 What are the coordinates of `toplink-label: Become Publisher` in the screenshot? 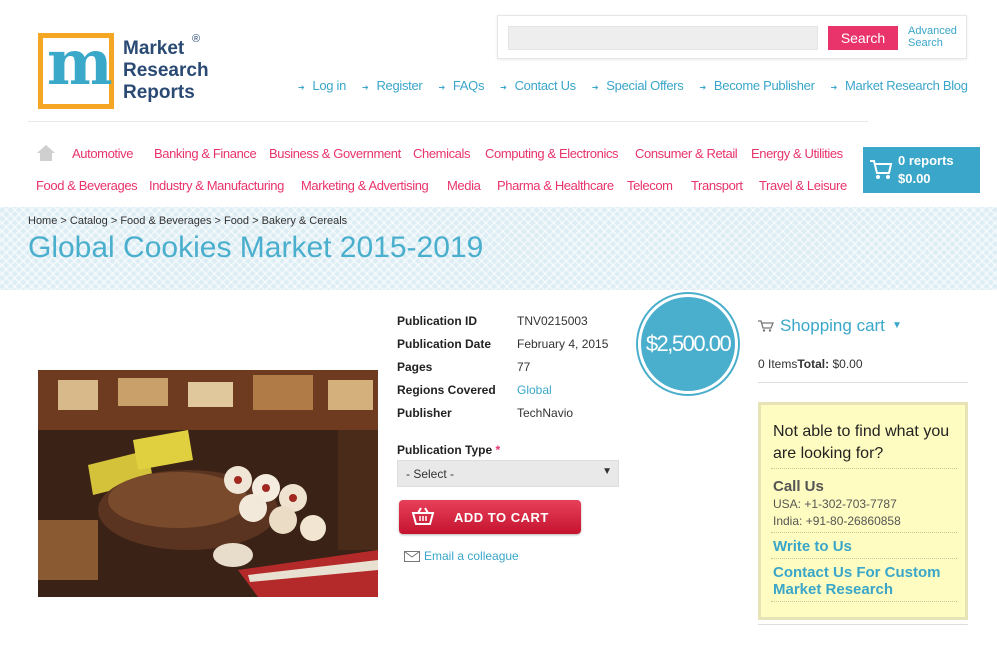 It's located at (764, 85).